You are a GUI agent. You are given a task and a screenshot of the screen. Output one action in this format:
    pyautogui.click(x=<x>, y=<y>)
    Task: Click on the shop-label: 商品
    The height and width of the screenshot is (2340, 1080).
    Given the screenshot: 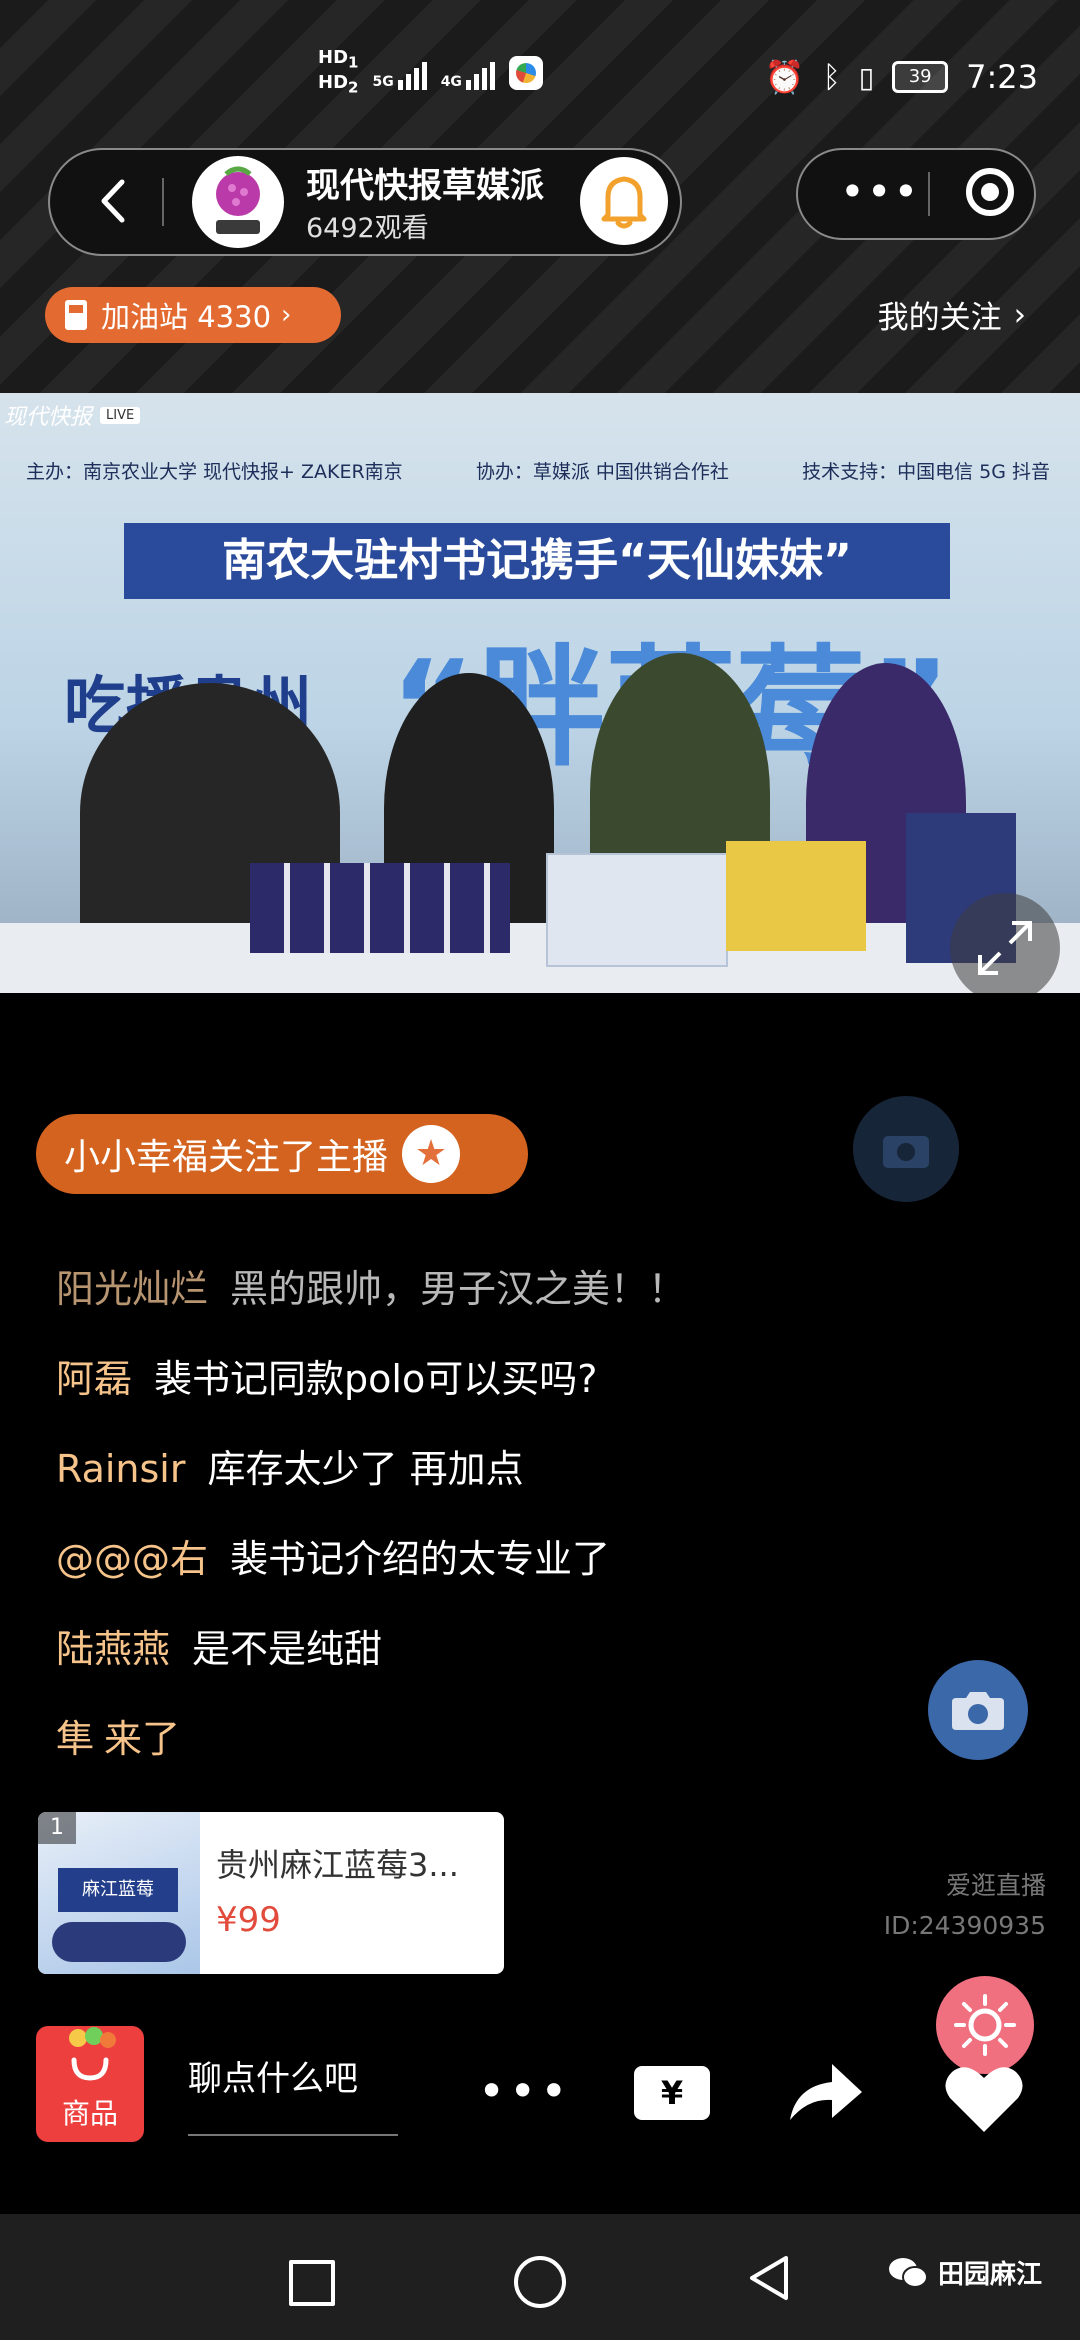 What is the action you would take?
    pyautogui.click(x=89, y=2113)
    